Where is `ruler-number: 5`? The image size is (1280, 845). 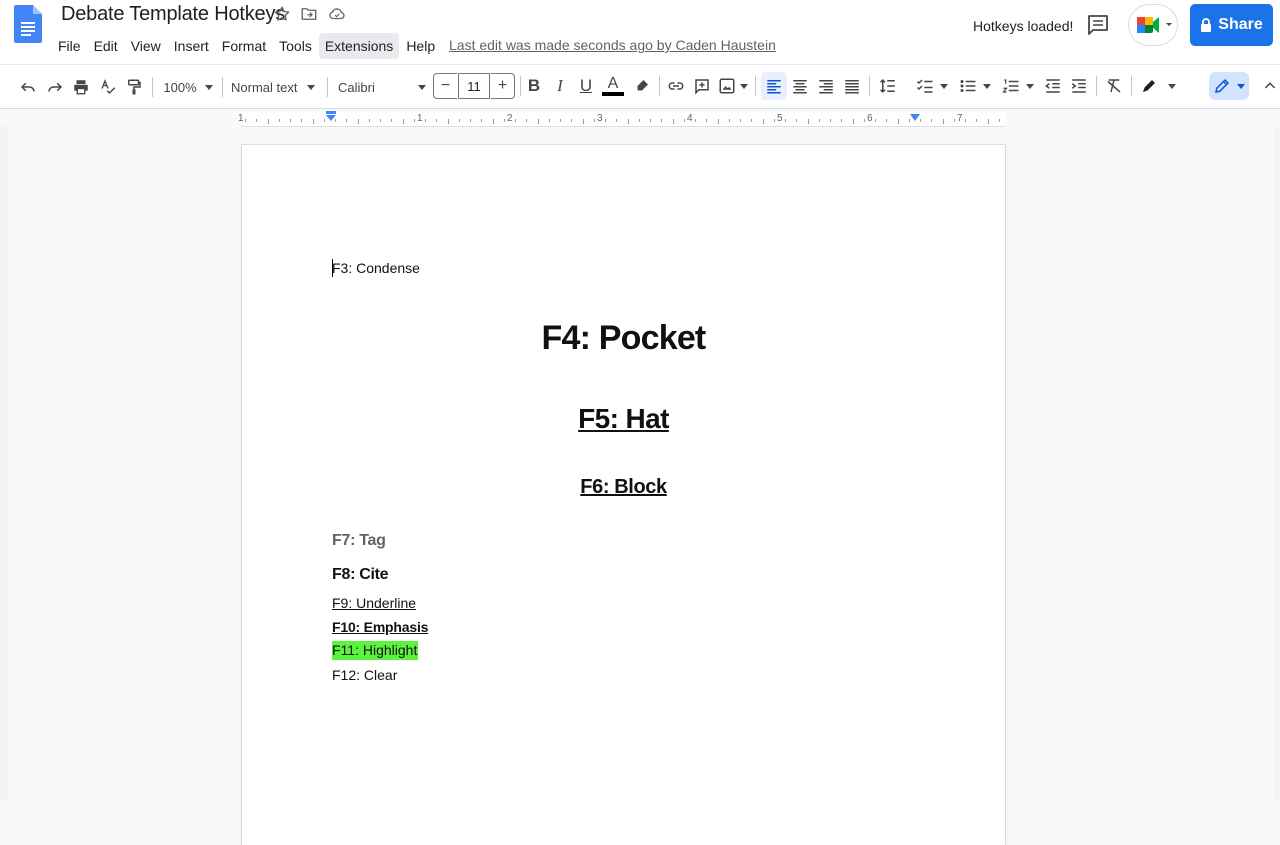 ruler-number: 5 is located at coordinates (780, 118).